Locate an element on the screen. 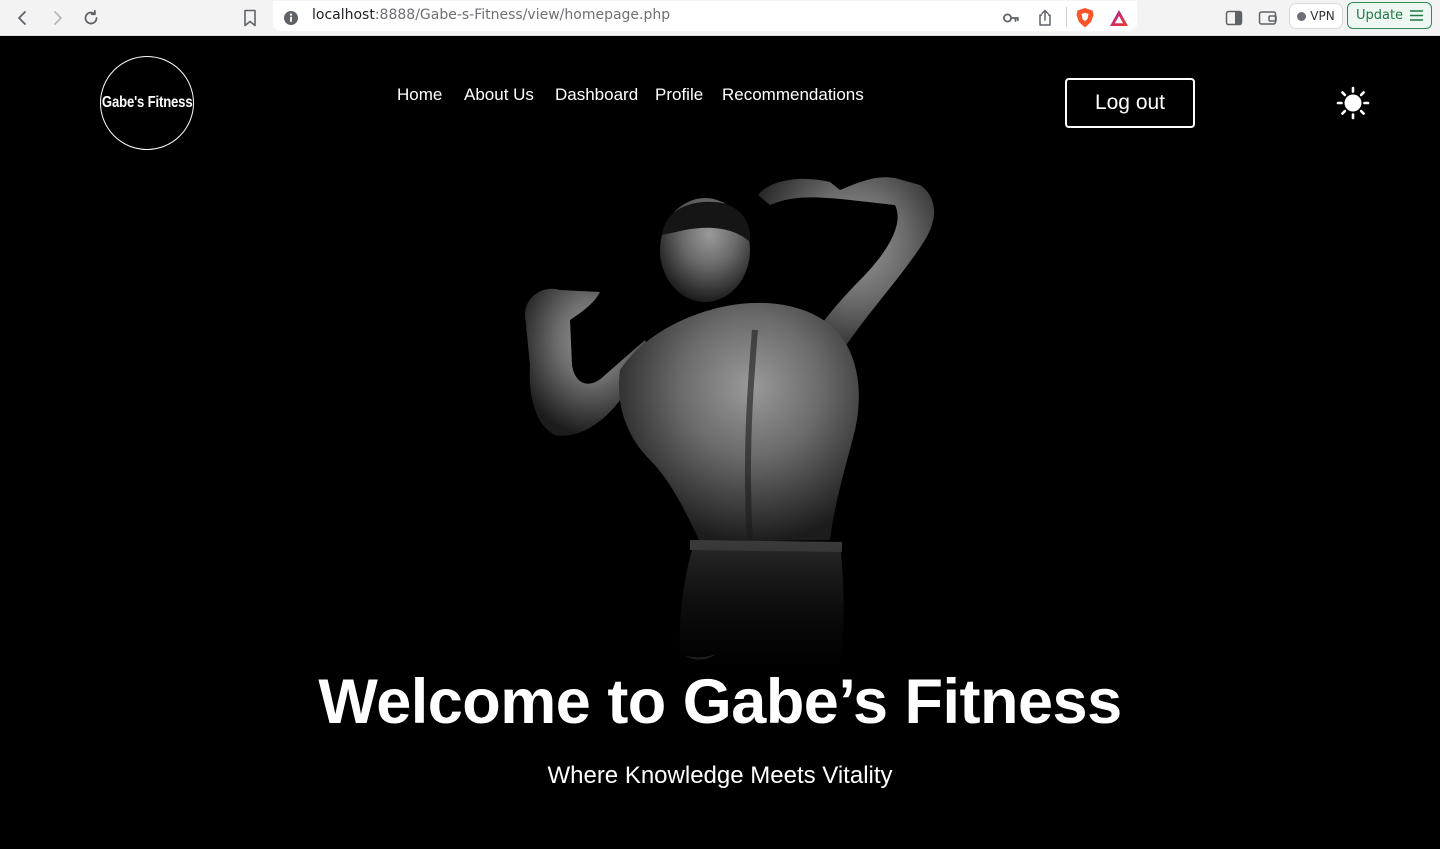 The width and height of the screenshot is (1440, 849). nav-dashboard: Dashboard is located at coordinates (596, 95).